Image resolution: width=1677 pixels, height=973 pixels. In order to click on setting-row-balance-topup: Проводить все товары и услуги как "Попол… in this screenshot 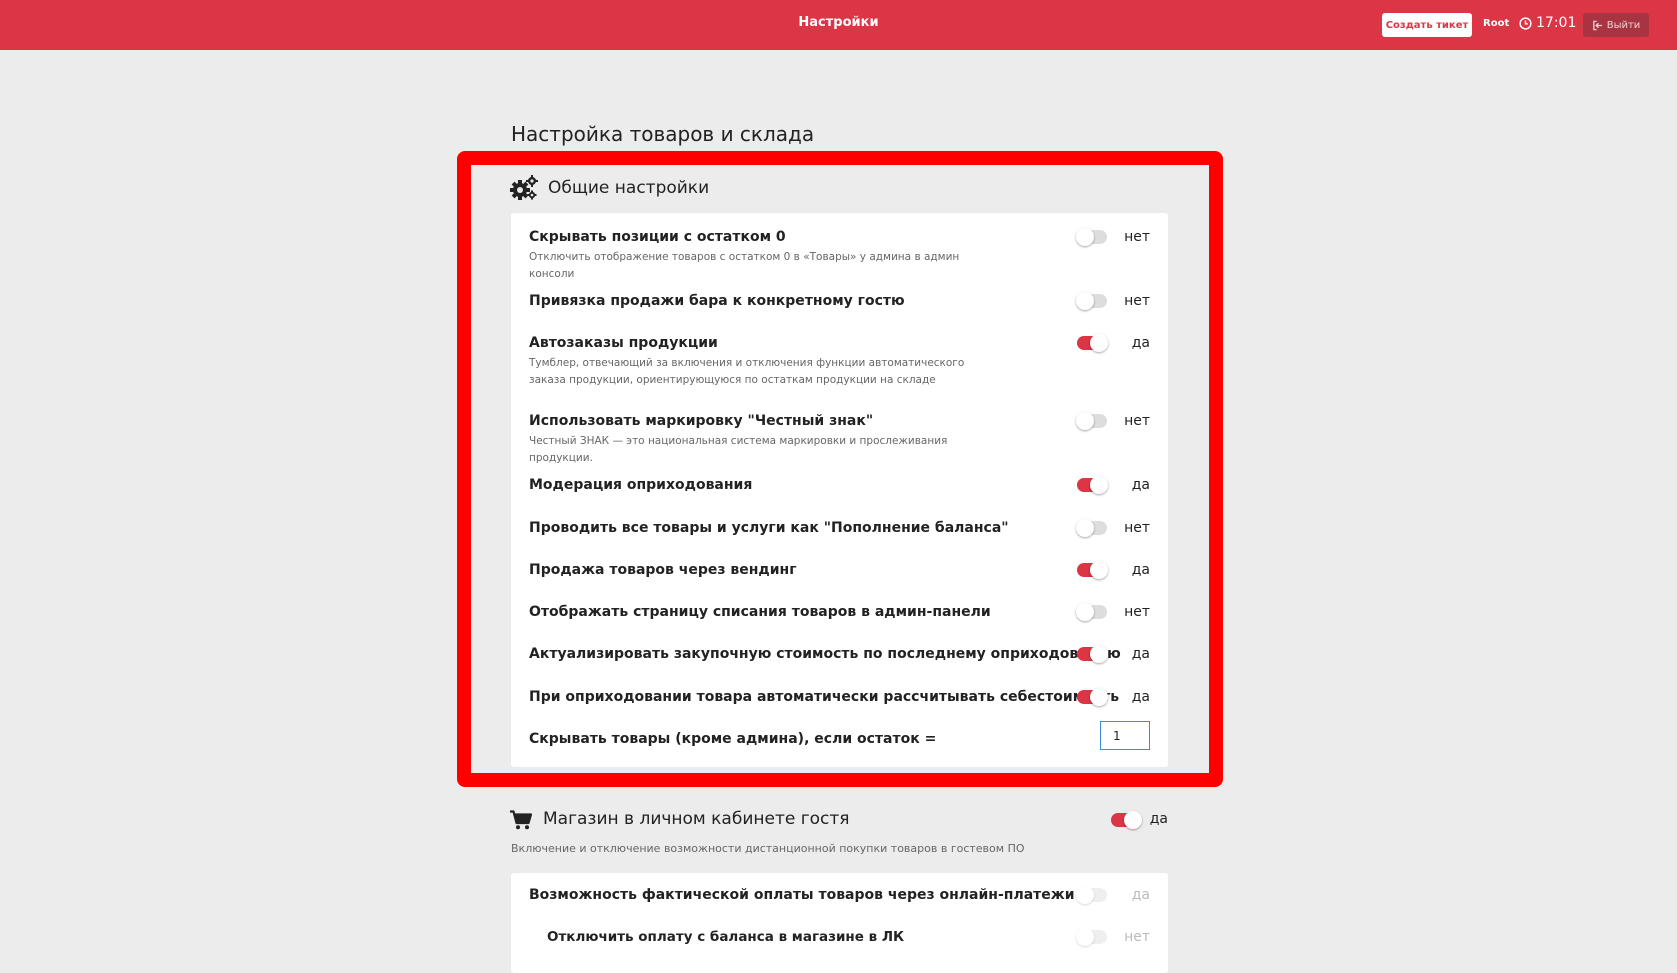, I will do `click(839, 528)`.